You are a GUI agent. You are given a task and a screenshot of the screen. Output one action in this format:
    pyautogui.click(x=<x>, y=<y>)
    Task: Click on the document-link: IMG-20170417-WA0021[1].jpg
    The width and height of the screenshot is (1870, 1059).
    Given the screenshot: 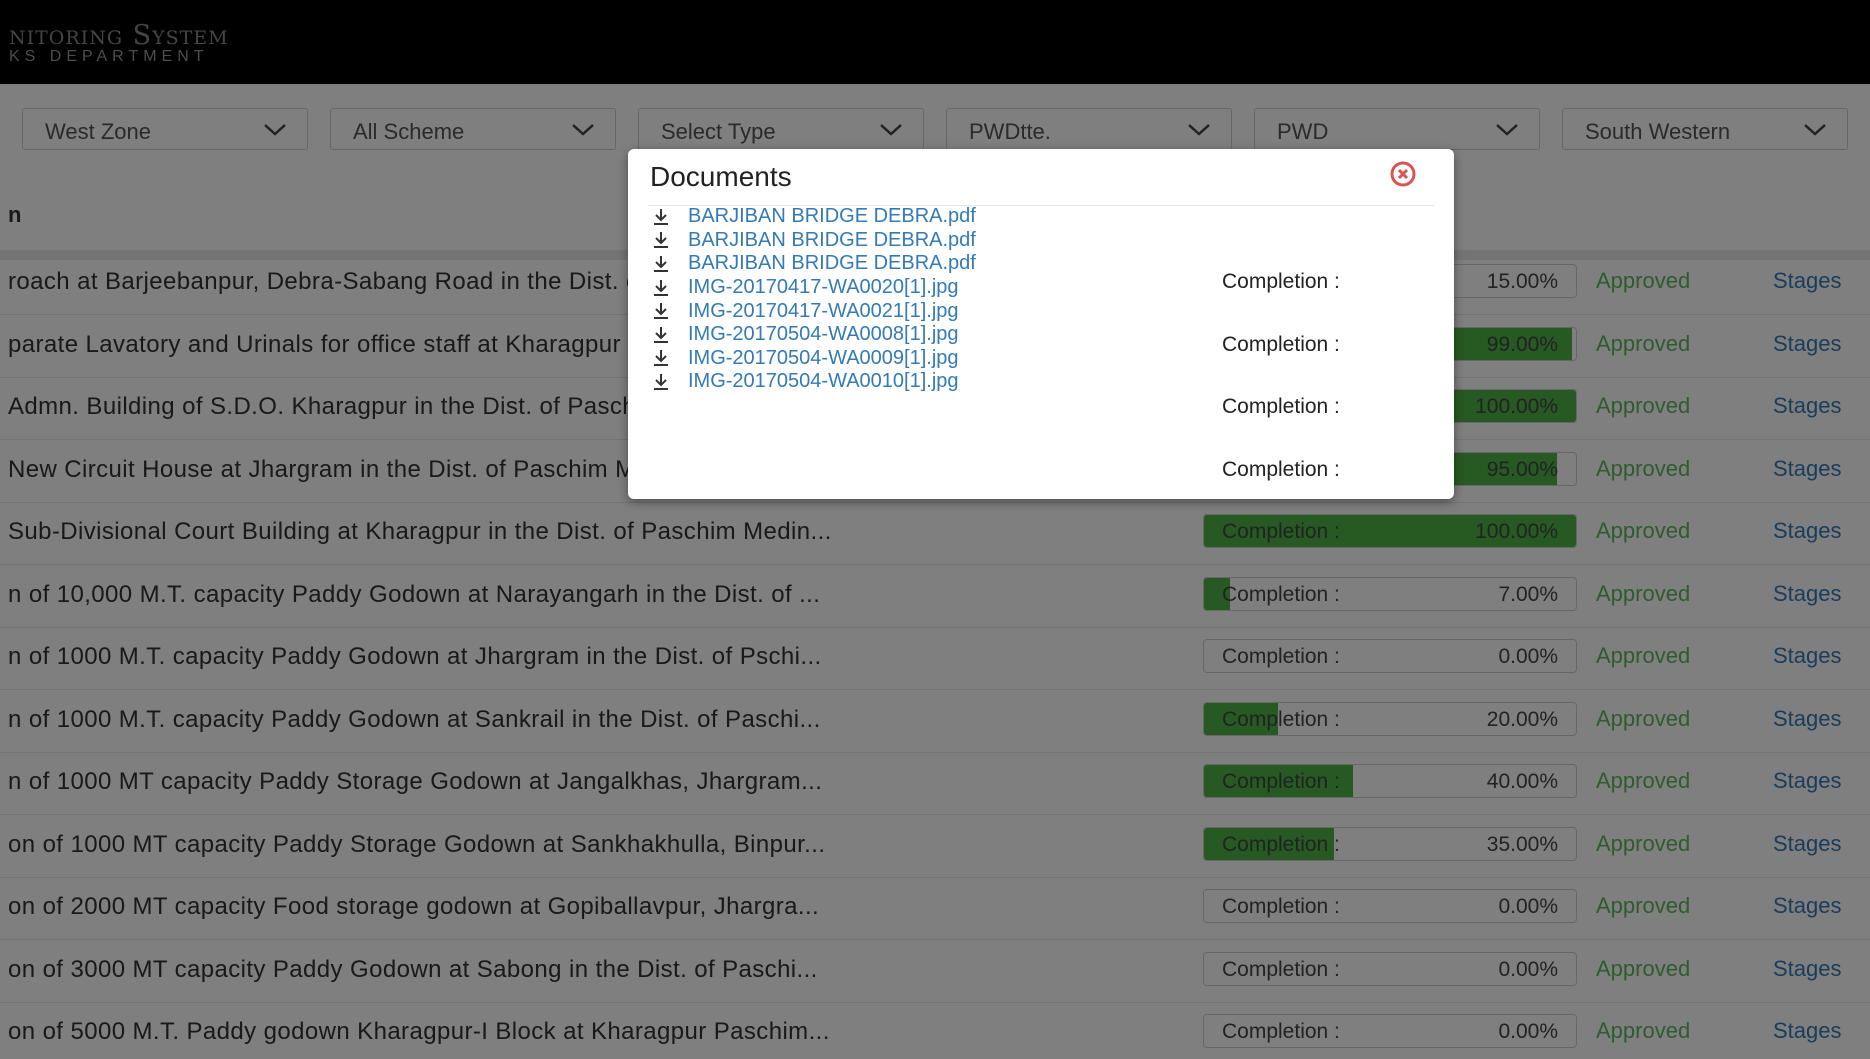 What is the action you would take?
    pyautogui.click(x=814, y=311)
    